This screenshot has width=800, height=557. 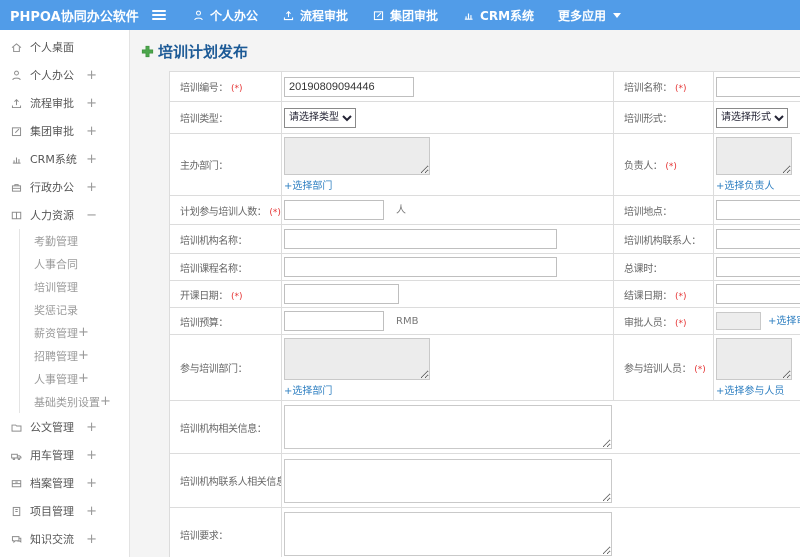 I want to click on start-date-input, so click(x=341, y=294).